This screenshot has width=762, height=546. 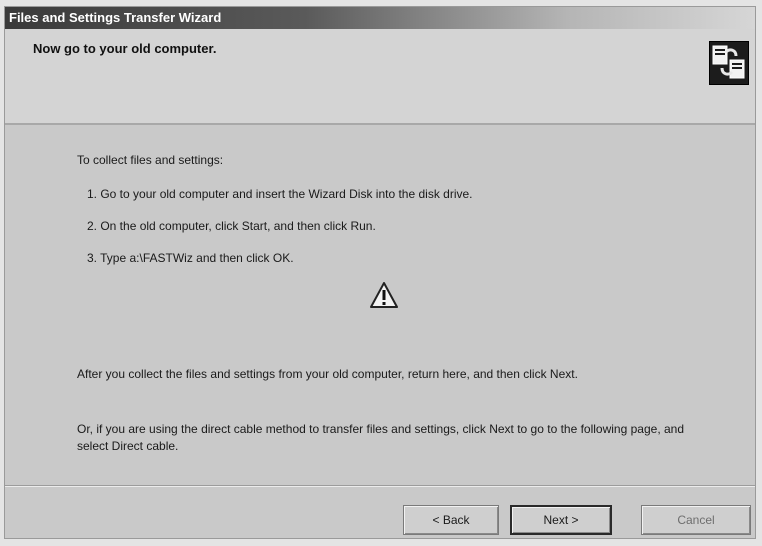 I want to click on step-3: 3. Type a:\FASTWiz and then click OK., so click(x=190, y=258).